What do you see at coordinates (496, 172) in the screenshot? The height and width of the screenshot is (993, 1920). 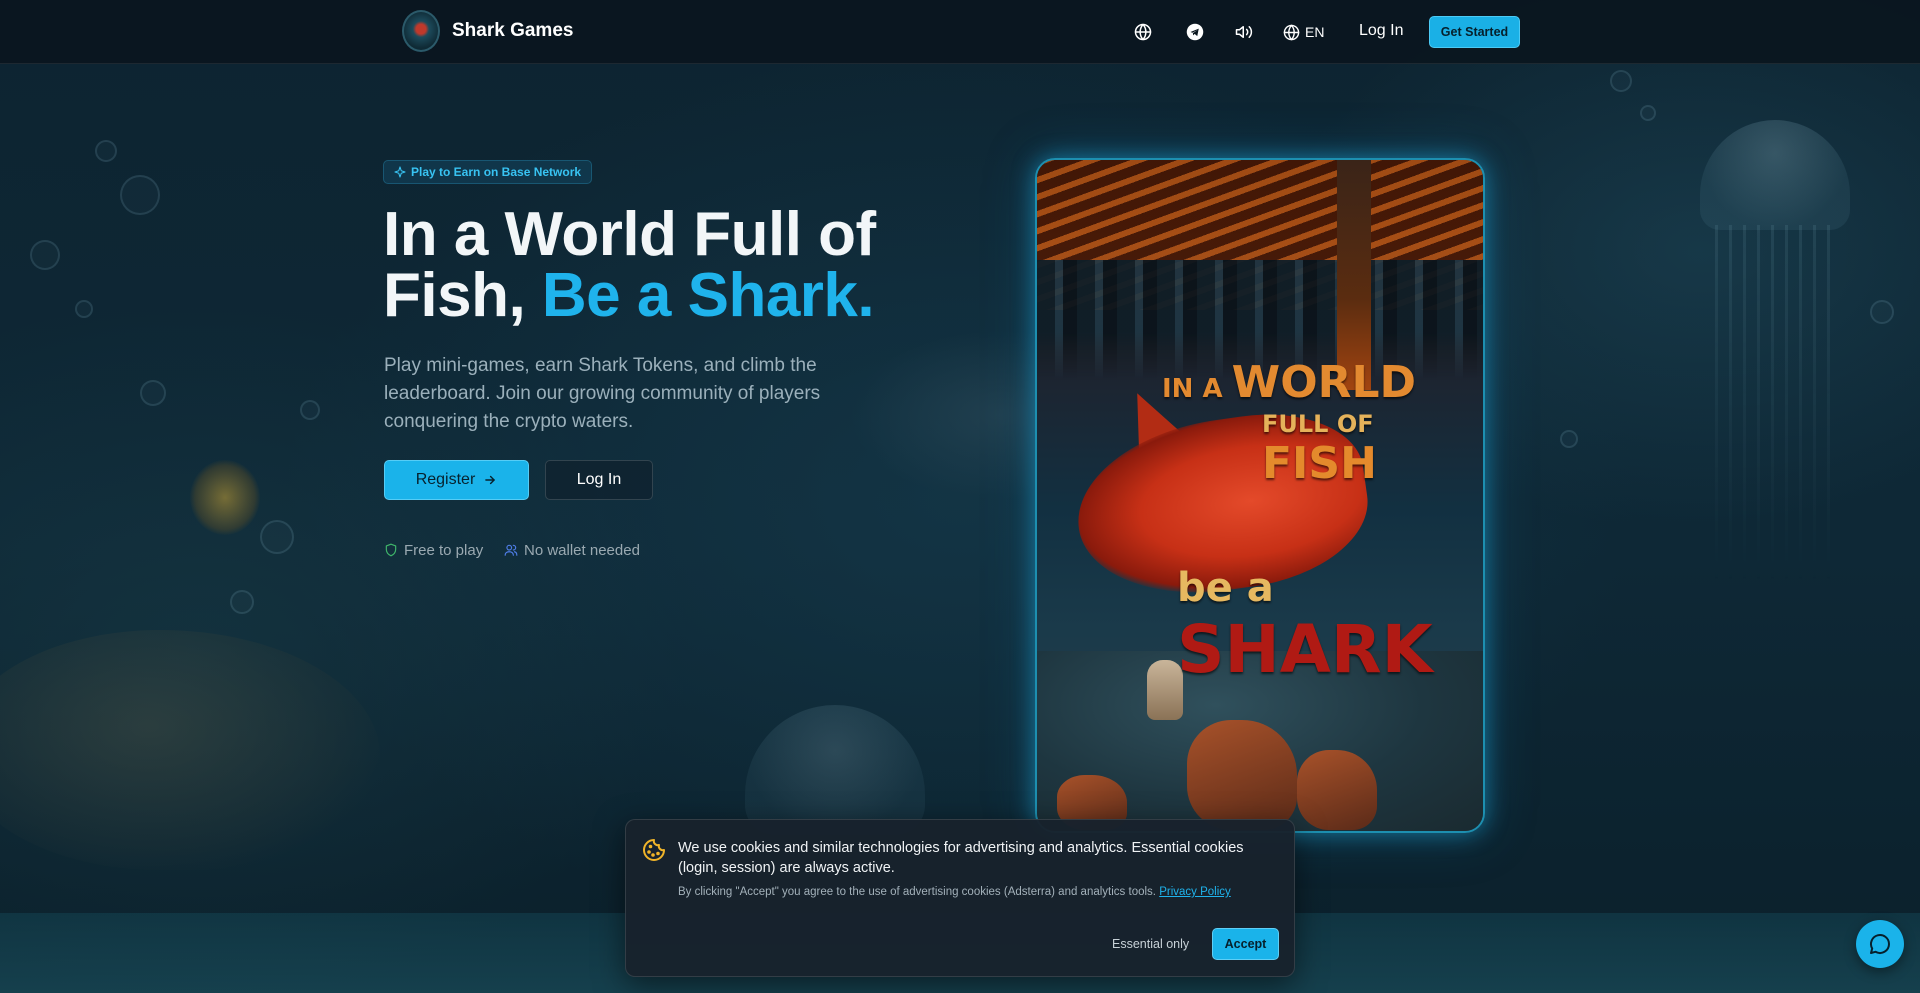 I see `badge-text: Play to Earn on Base Network` at bounding box center [496, 172].